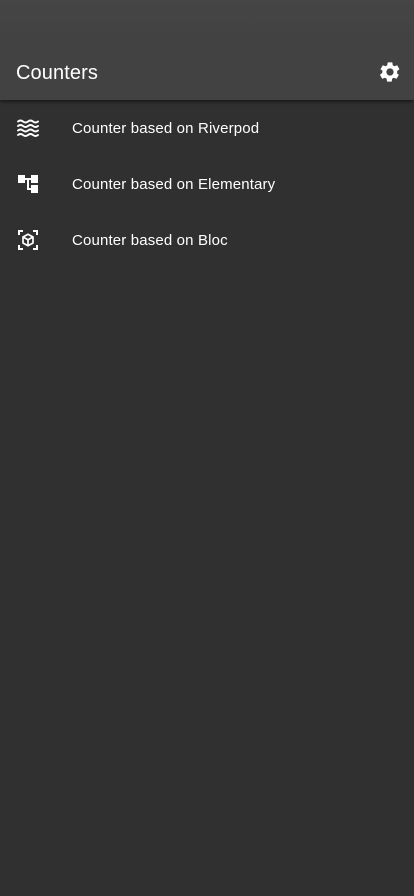 This screenshot has width=414, height=896. What do you see at coordinates (28, 240) in the screenshot?
I see `view-in-ar-icon` at bounding box center [28, 240].